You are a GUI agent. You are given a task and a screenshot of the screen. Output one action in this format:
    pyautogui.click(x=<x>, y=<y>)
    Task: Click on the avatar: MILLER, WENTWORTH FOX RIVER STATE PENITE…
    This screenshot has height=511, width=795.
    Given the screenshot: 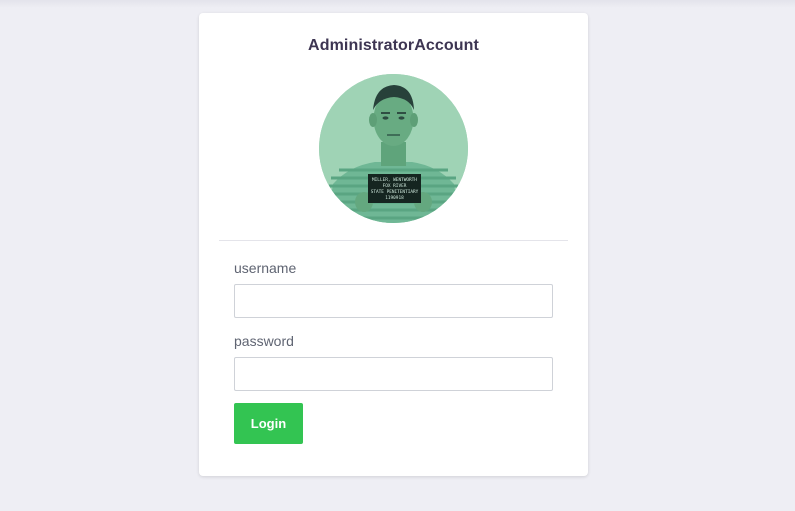 What is the action you would take?
    pyautogui.click(x=393, y=148)
    